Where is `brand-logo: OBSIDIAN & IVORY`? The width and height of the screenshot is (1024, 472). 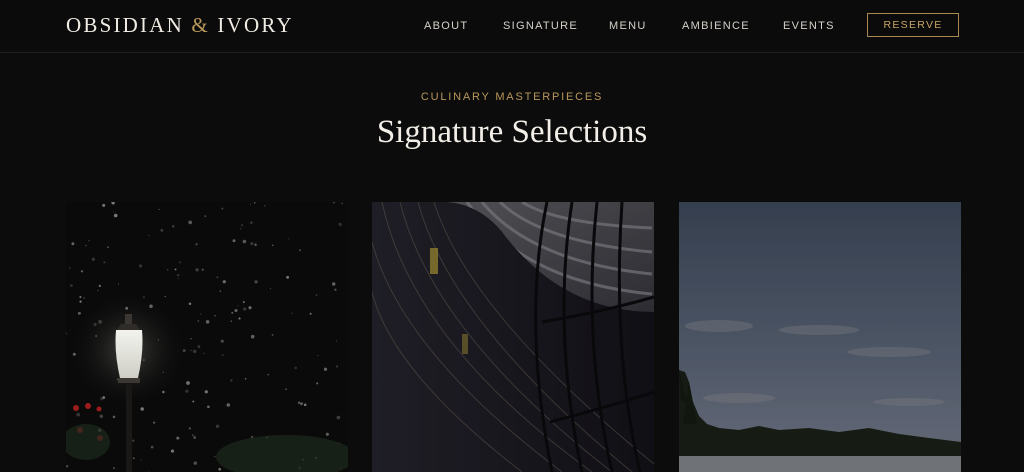 brand-logo: OBSIDIAN & IVORY is located at coordinates (180, 25).